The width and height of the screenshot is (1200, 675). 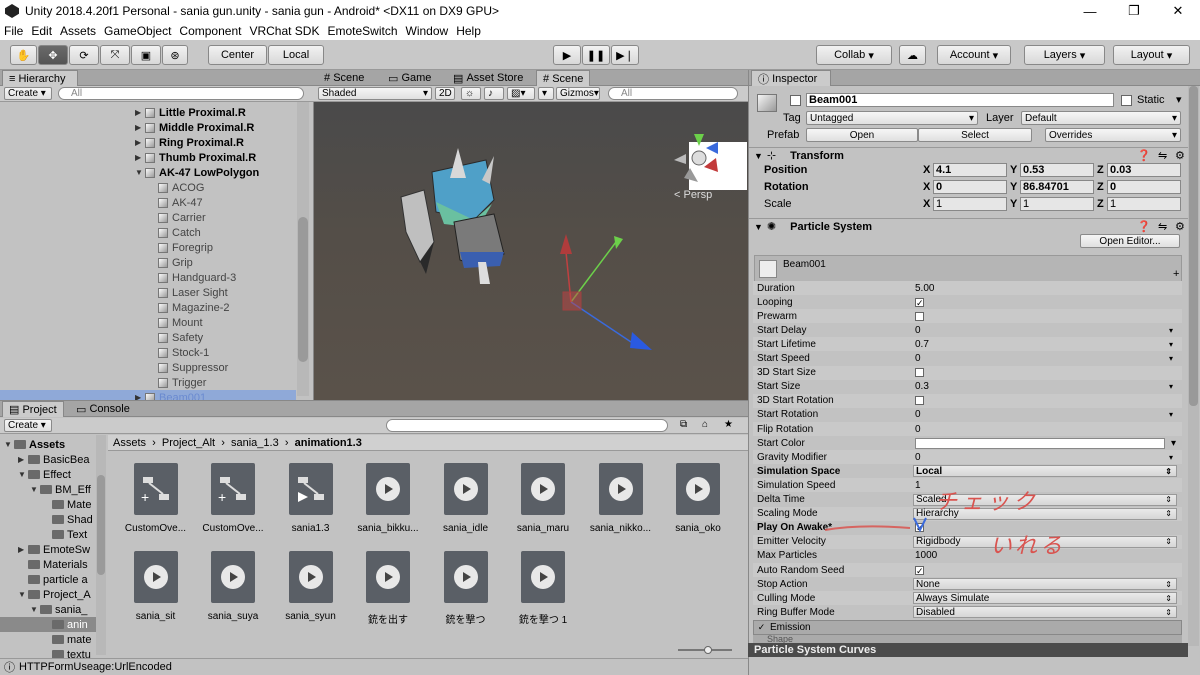 What do you see at coordinates (862, 135) in the screenshot?
I see `prefab-open-button: Open` at bounding box center [862, 135].